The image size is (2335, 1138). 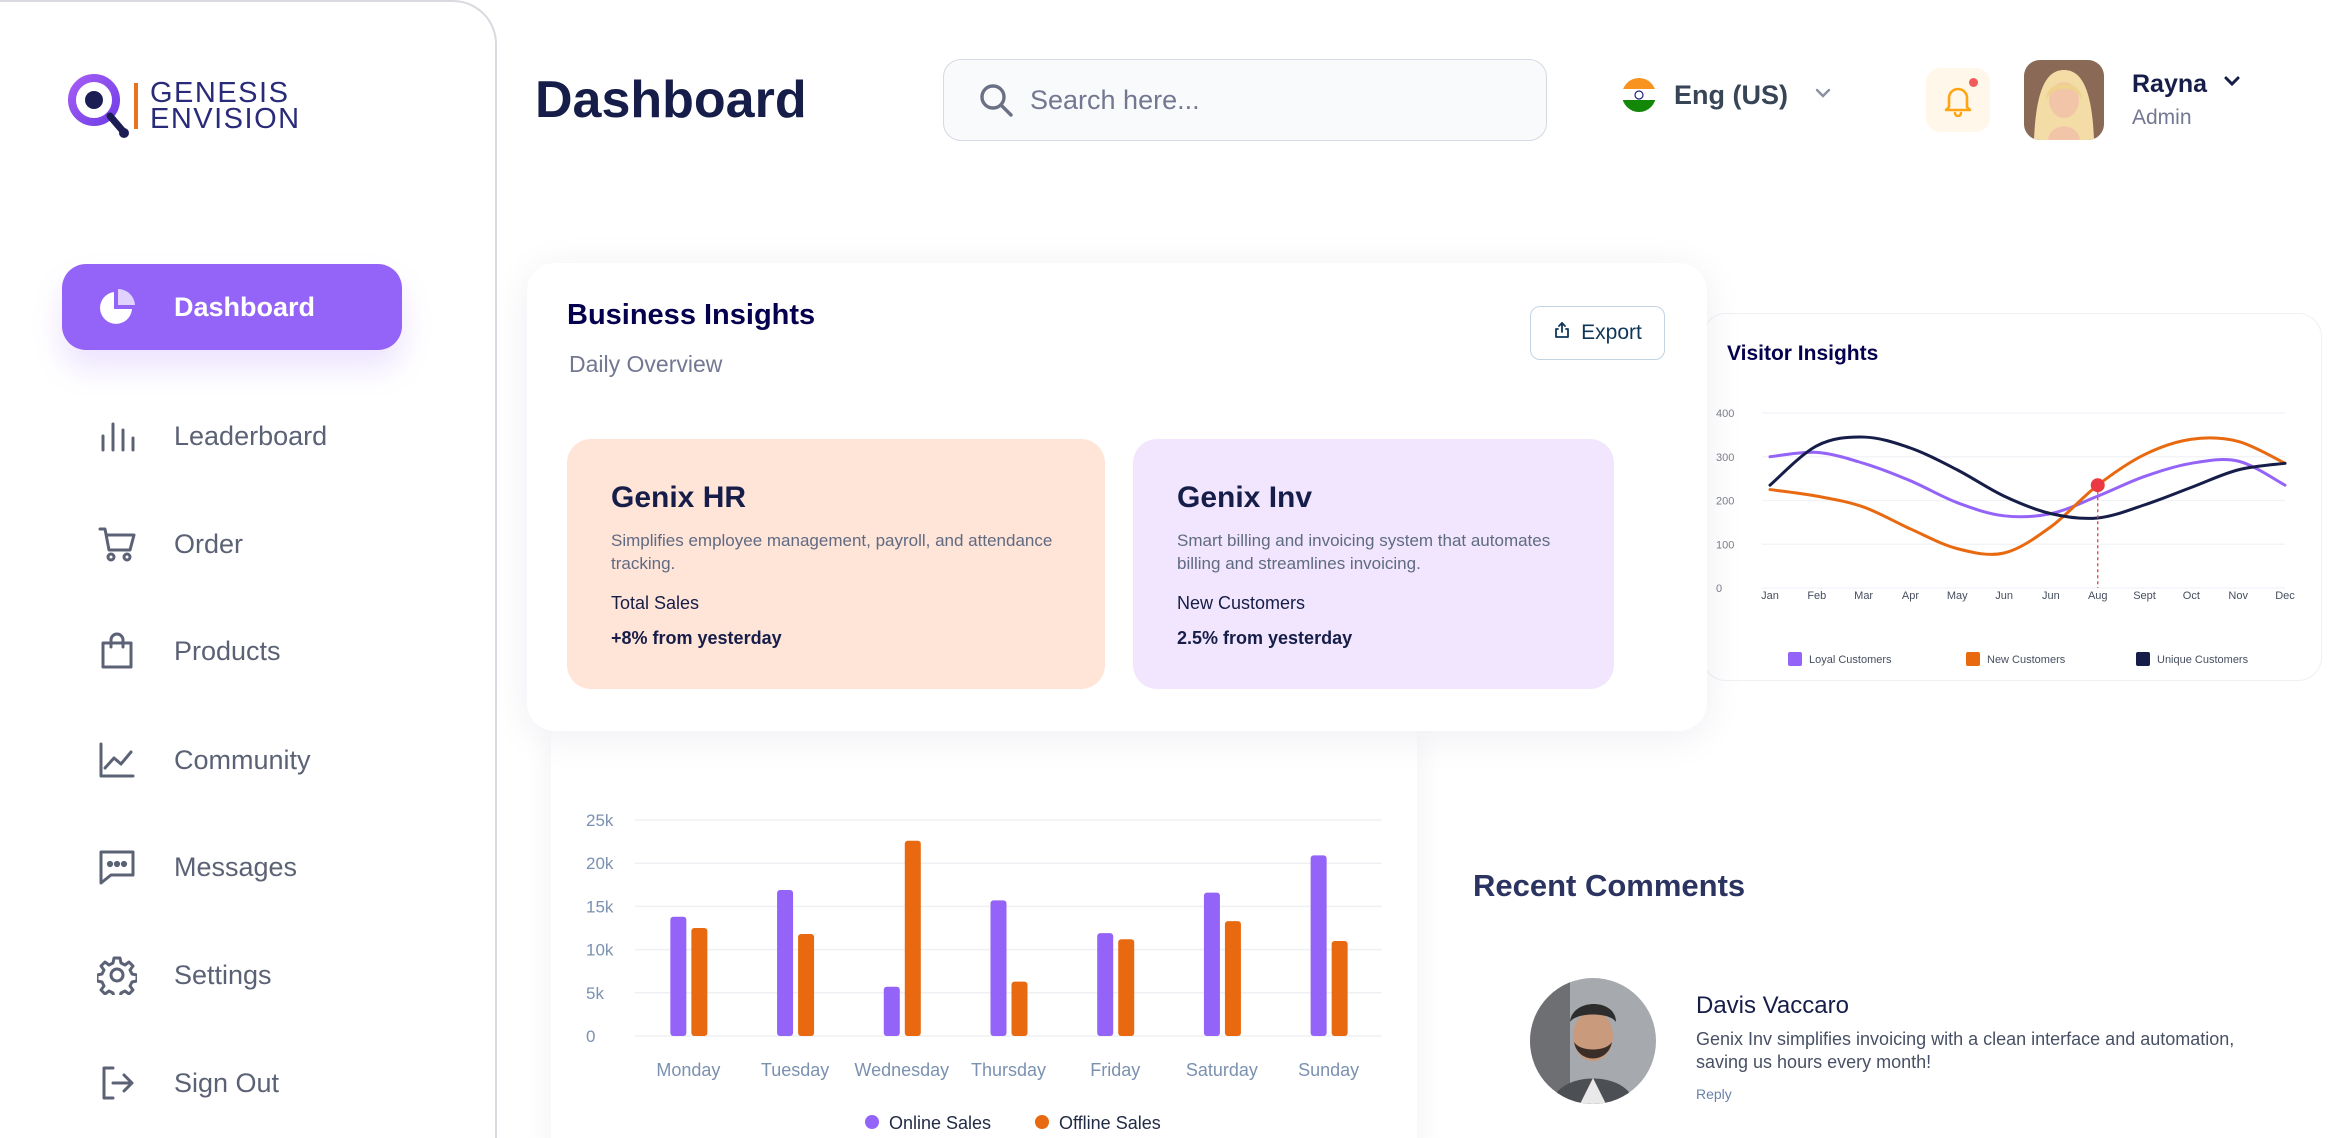 I want to click on sidebar-item-label: Sign Out, so click(x=227, y=1082).